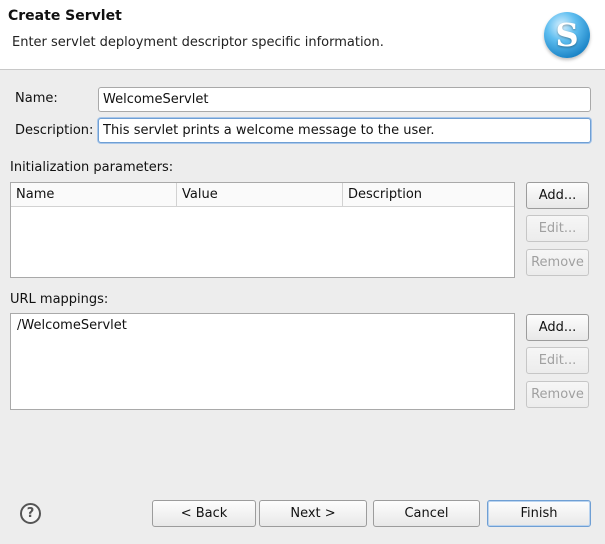  What do you see at coordinates (93, 194) in the screenshot?
I see `column-header-name: Name` at bounding box center [93, 194].